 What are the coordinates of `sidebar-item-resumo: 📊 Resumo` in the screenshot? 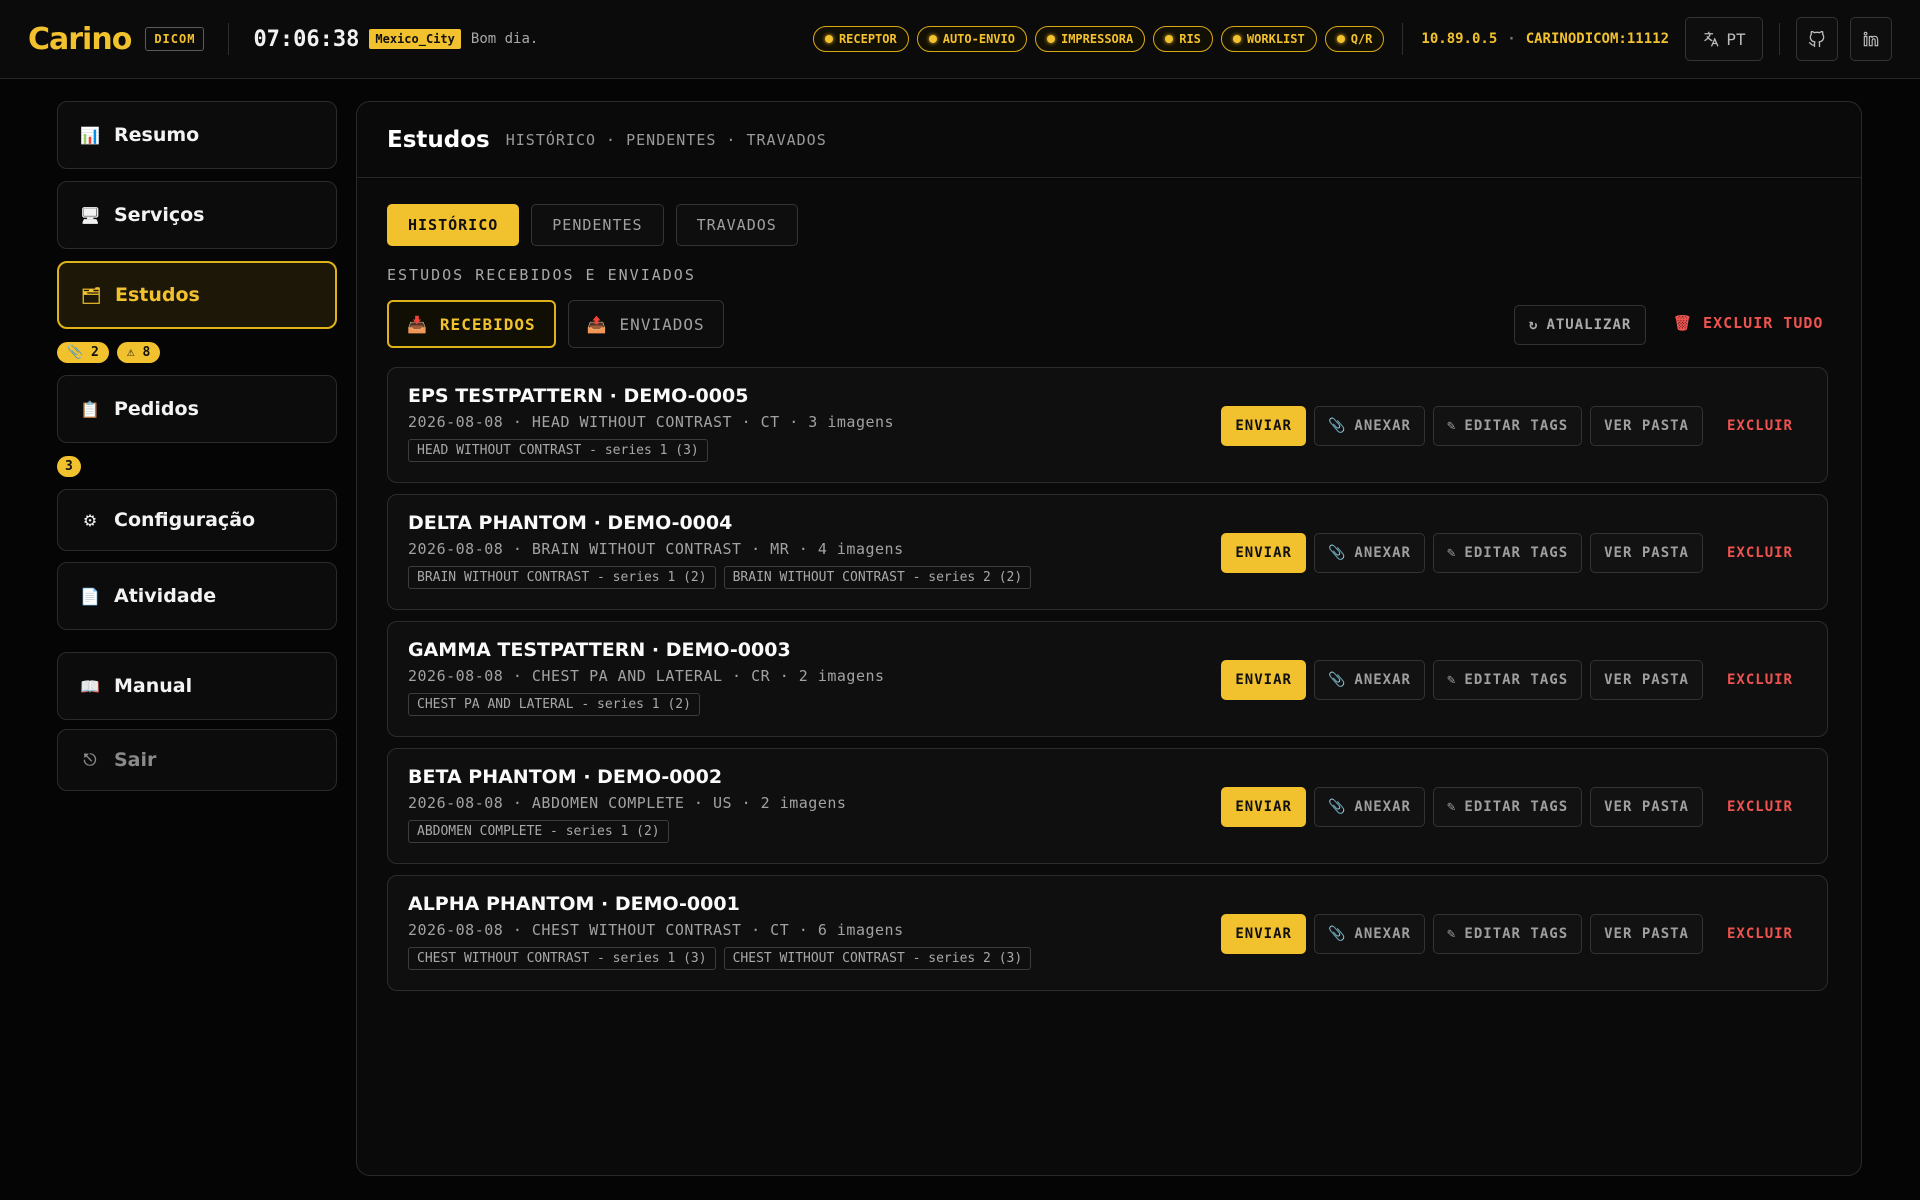 It's located at (197, 135).